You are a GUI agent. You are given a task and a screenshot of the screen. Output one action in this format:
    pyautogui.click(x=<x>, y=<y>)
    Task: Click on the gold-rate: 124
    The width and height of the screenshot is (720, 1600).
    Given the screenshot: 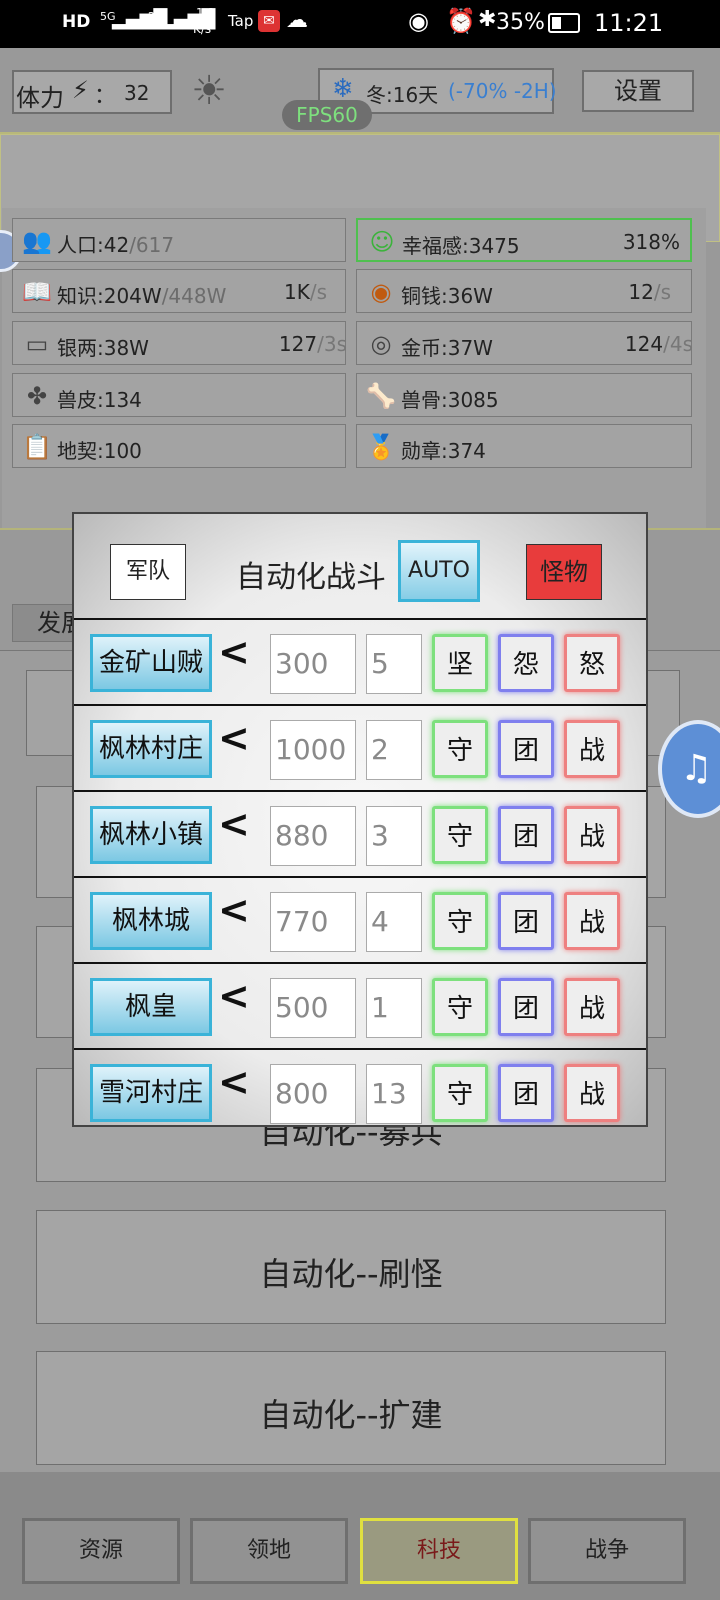 What is the action you would take?
    pyautogui.click(x=644, y=344)
    